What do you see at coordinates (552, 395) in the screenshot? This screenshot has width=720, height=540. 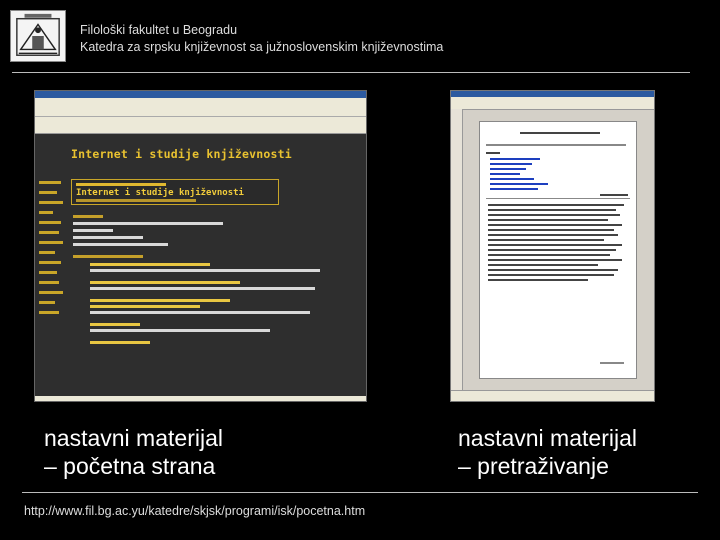 I see `reader-status-bar` at bounding box center [552, 395].